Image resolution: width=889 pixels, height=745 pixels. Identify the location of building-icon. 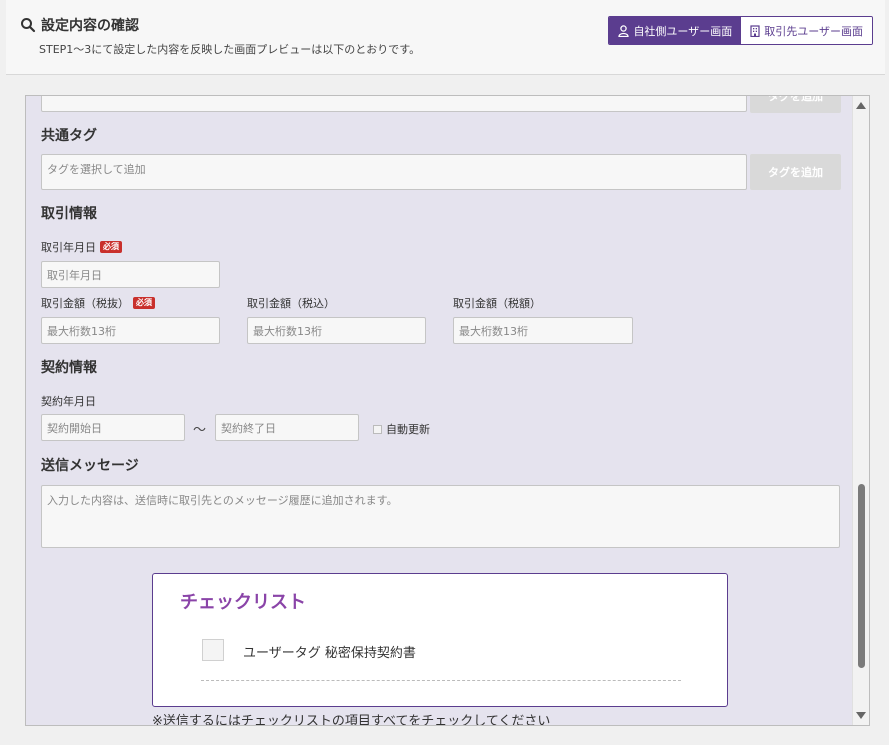
(755, 30).